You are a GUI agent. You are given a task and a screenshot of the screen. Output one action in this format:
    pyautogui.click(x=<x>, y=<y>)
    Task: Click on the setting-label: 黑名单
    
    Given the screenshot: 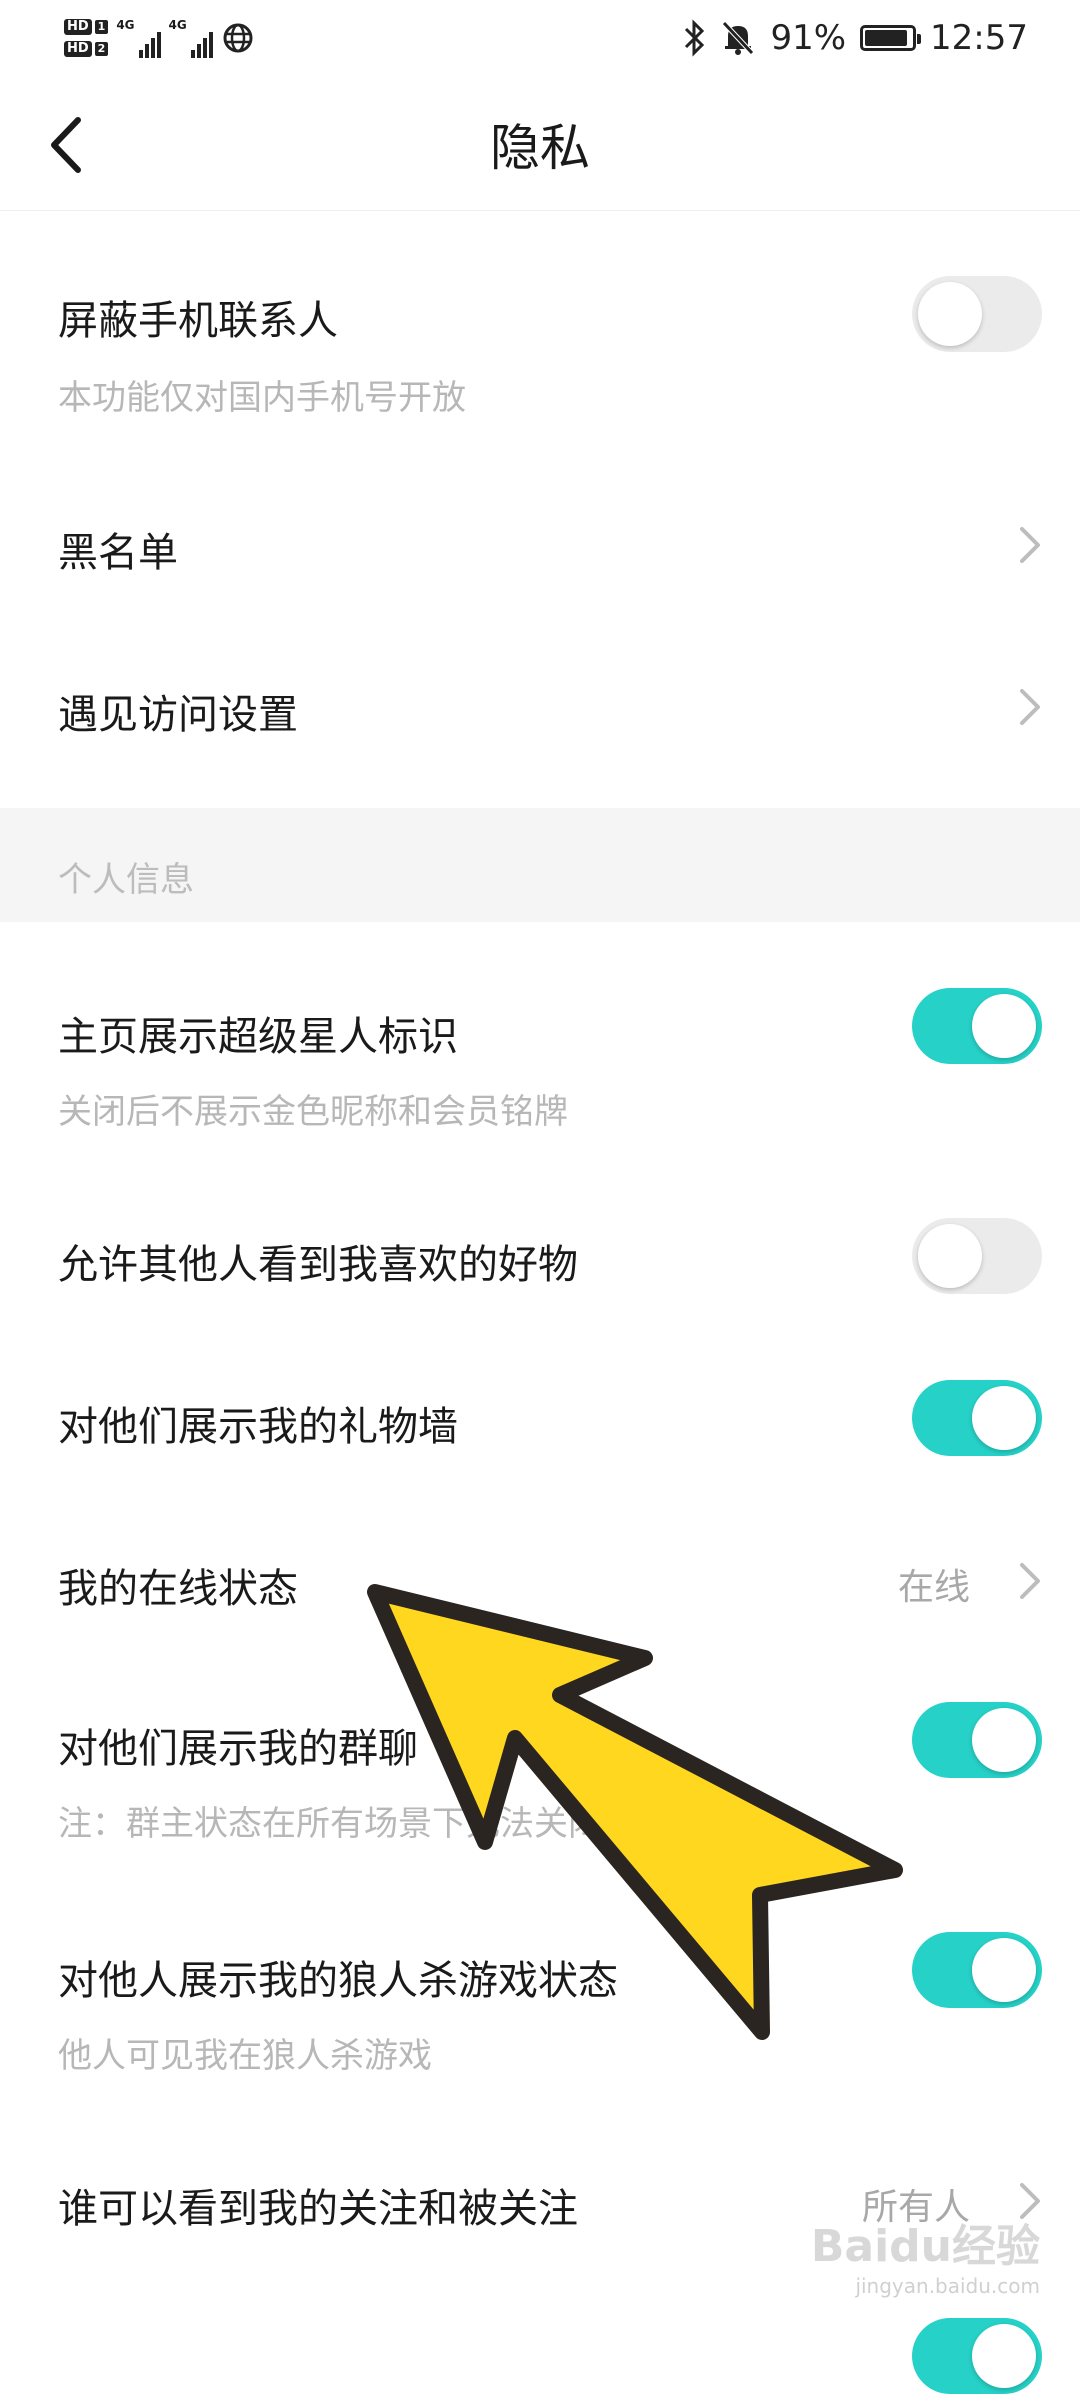 What is the action you would take?
    pyautogui.click(x=118, y=553)
    